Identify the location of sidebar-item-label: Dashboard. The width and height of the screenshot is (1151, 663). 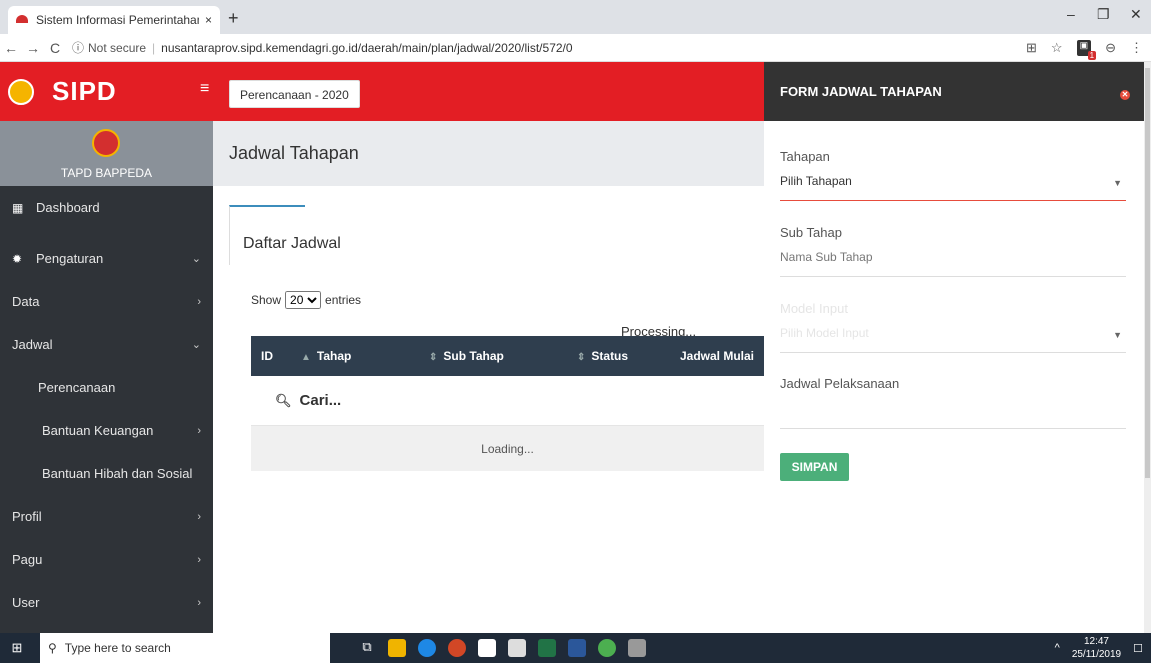
(68, 207).